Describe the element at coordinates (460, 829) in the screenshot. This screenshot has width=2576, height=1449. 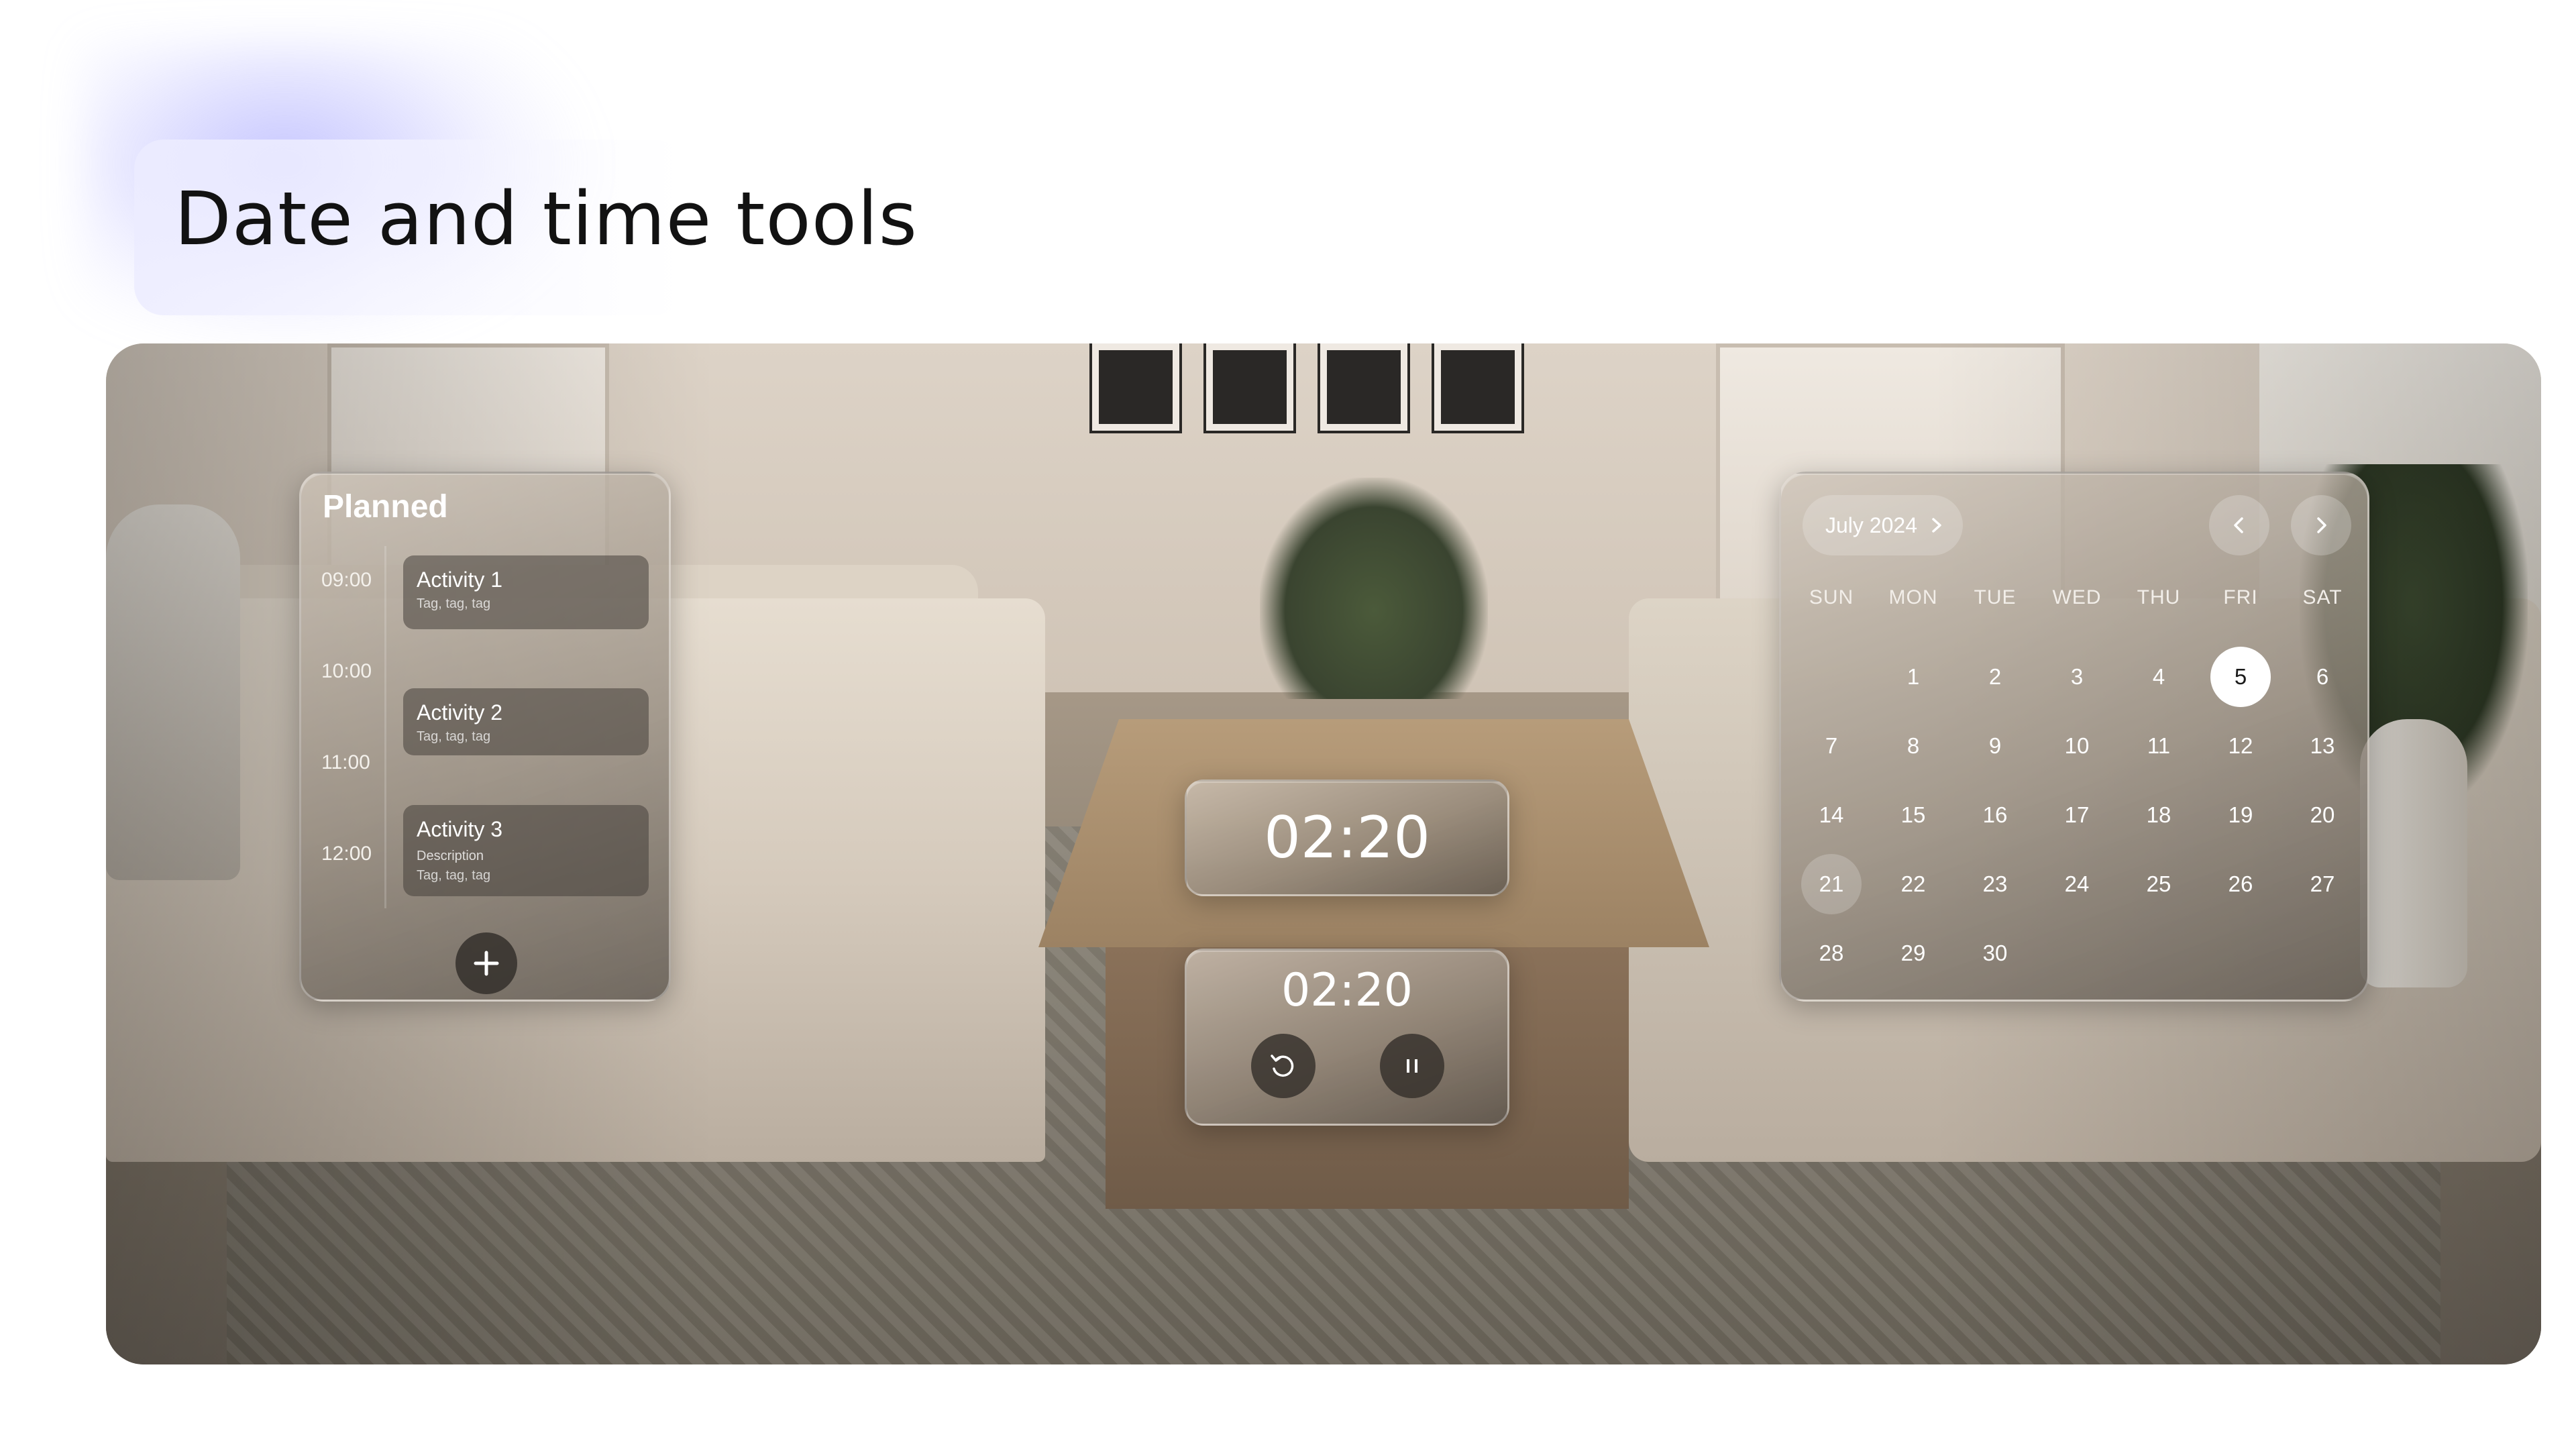
I see `activity-title: Activity 3` at that location.